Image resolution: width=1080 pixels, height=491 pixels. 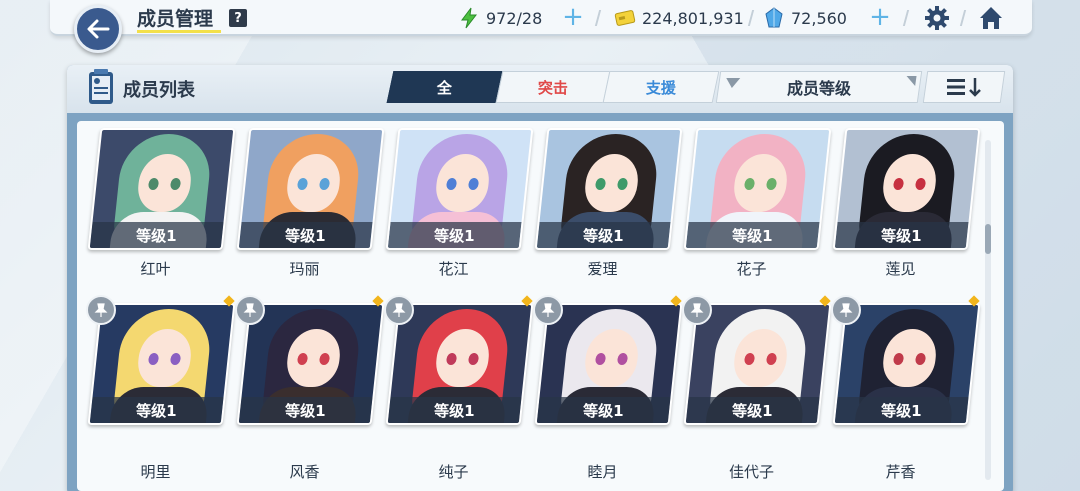 What do you see at coordinates (937, 18) in the screenshot?
I see `gear-icon` at bounding box center [937, 18].